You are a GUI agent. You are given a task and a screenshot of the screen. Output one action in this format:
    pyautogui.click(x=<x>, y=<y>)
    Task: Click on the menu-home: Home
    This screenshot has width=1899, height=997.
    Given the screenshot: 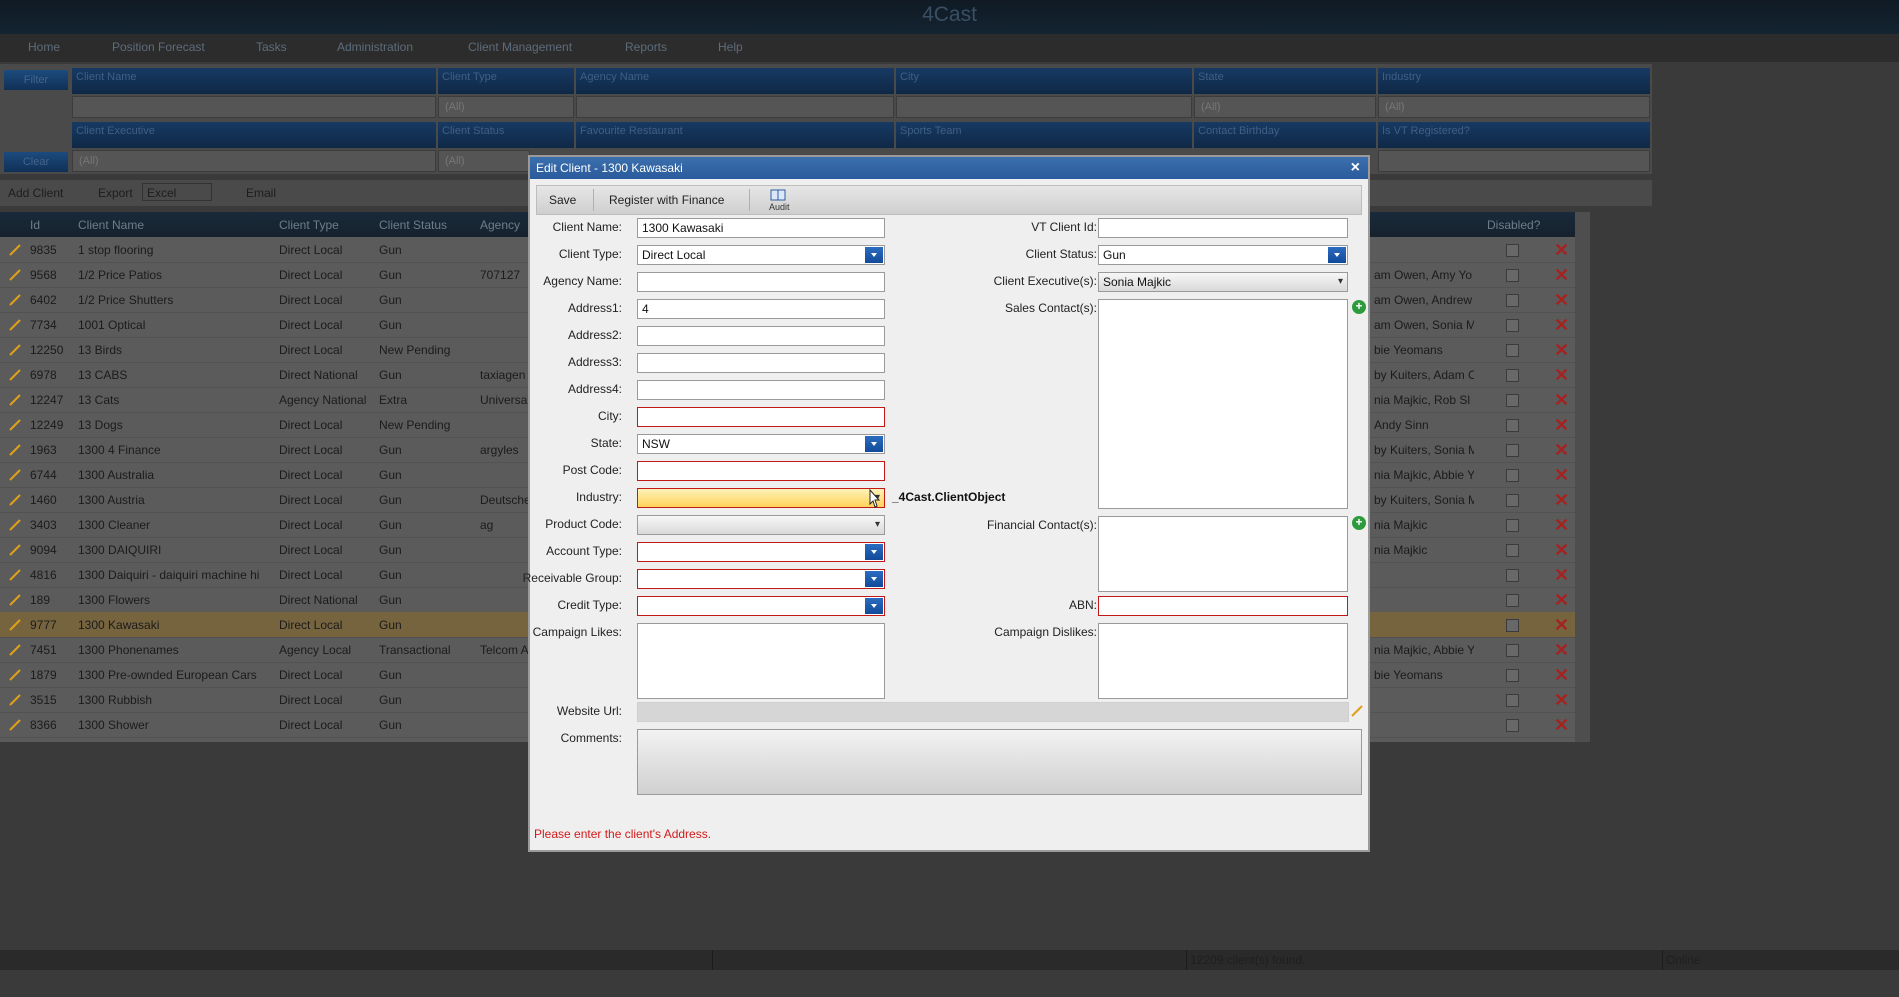 What is the action you would take?
    pyautogui.click(x=44, y=47)
    